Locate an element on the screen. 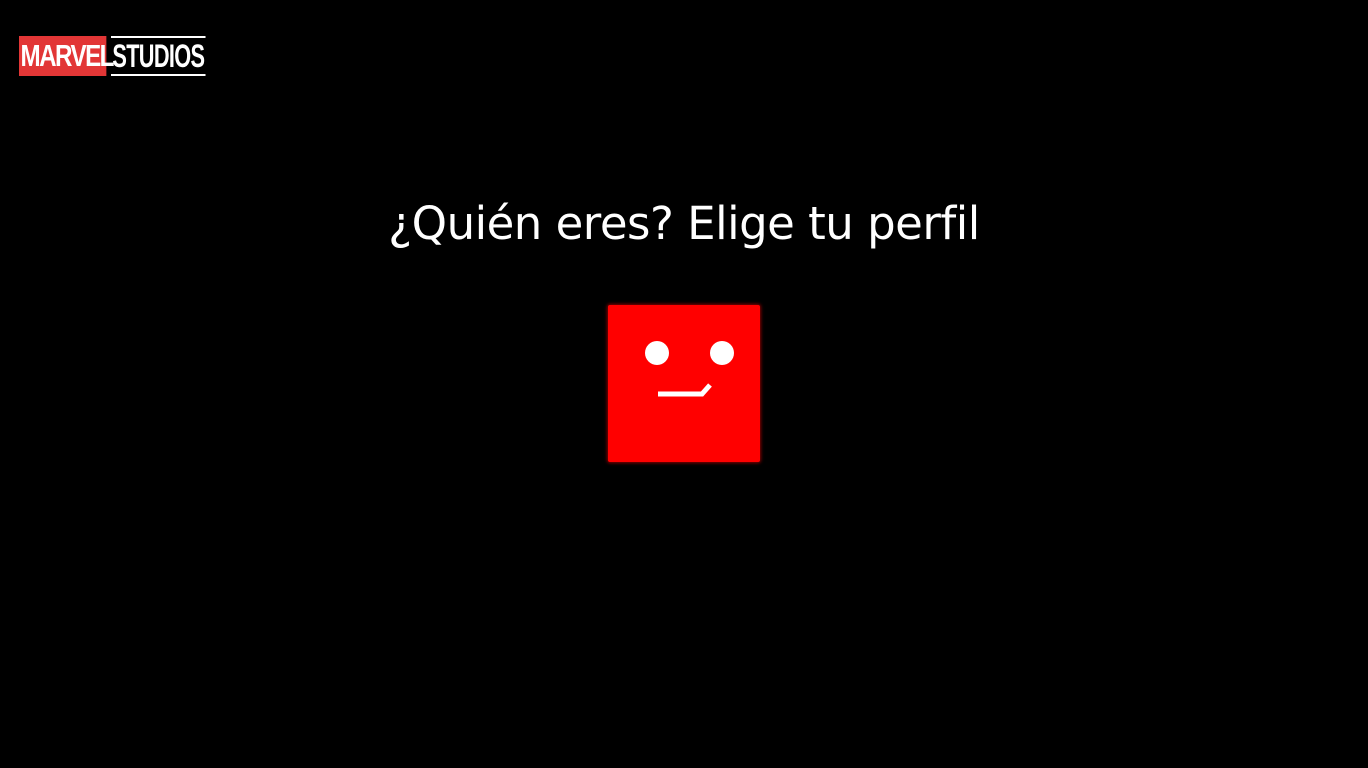  profile-avatar is located at coordinates (684, 383).